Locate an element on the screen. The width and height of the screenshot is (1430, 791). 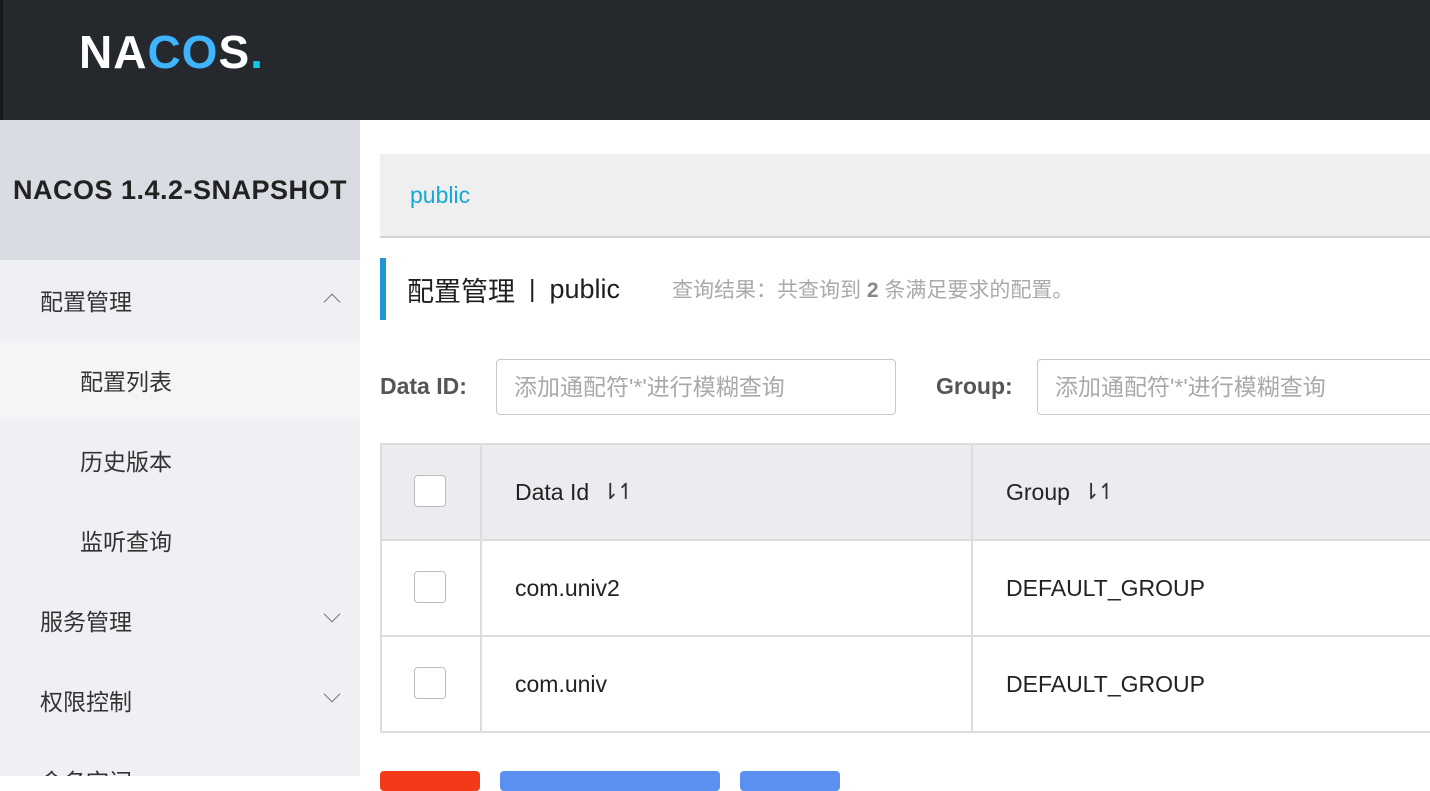
sidebar-item-label: 服务管理 is located at coordinates (86, 622).